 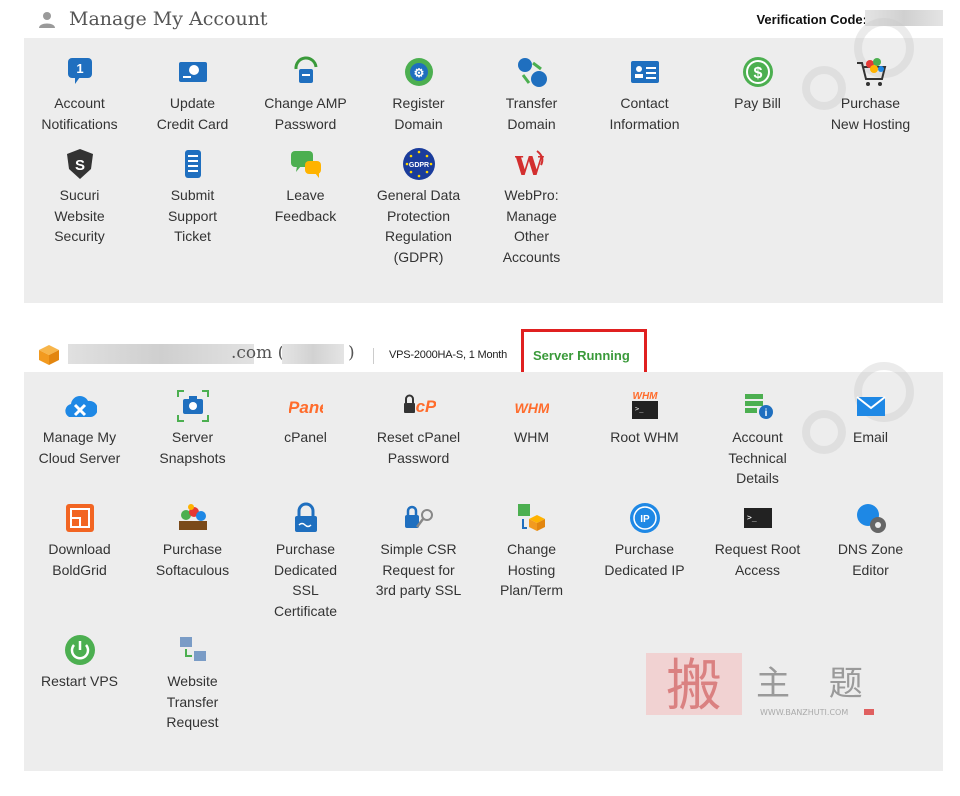 What do you see at coordinates (758, 406) in the screenshot?
I see `server-info-icon: i` at bounding box center [758, 406].